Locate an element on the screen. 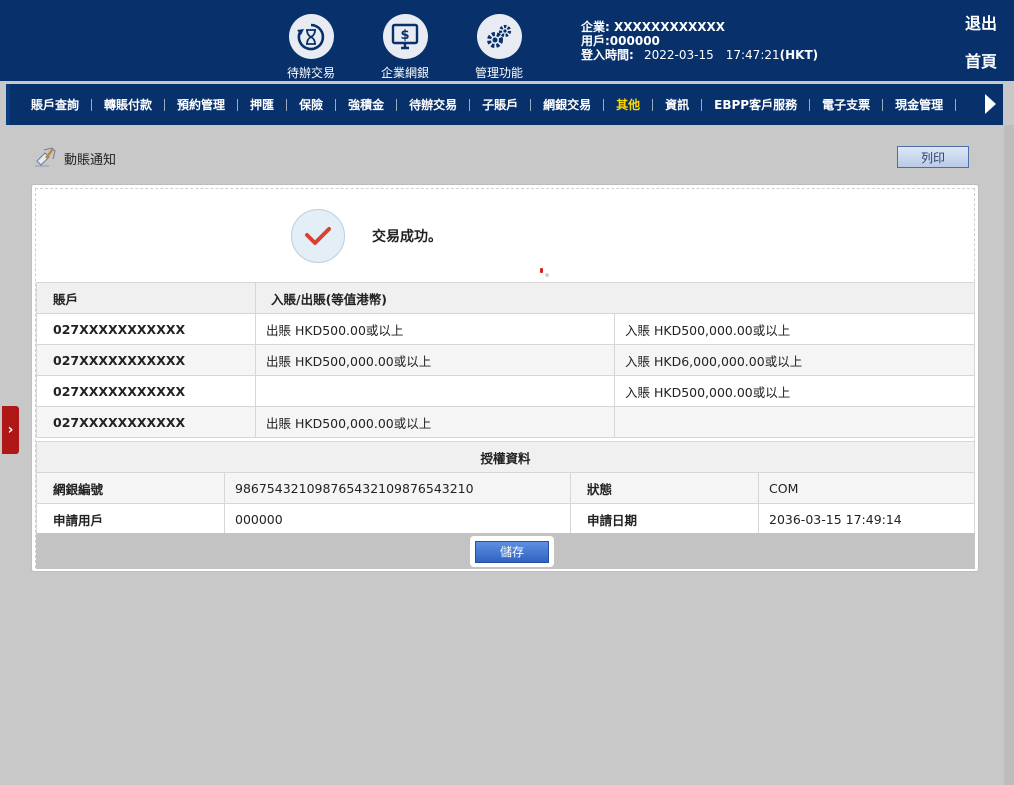 Image resolution: width=1014 pixels, height=785 pixels. login-time-label: 登入時間: is located at coordinates (607, 55).